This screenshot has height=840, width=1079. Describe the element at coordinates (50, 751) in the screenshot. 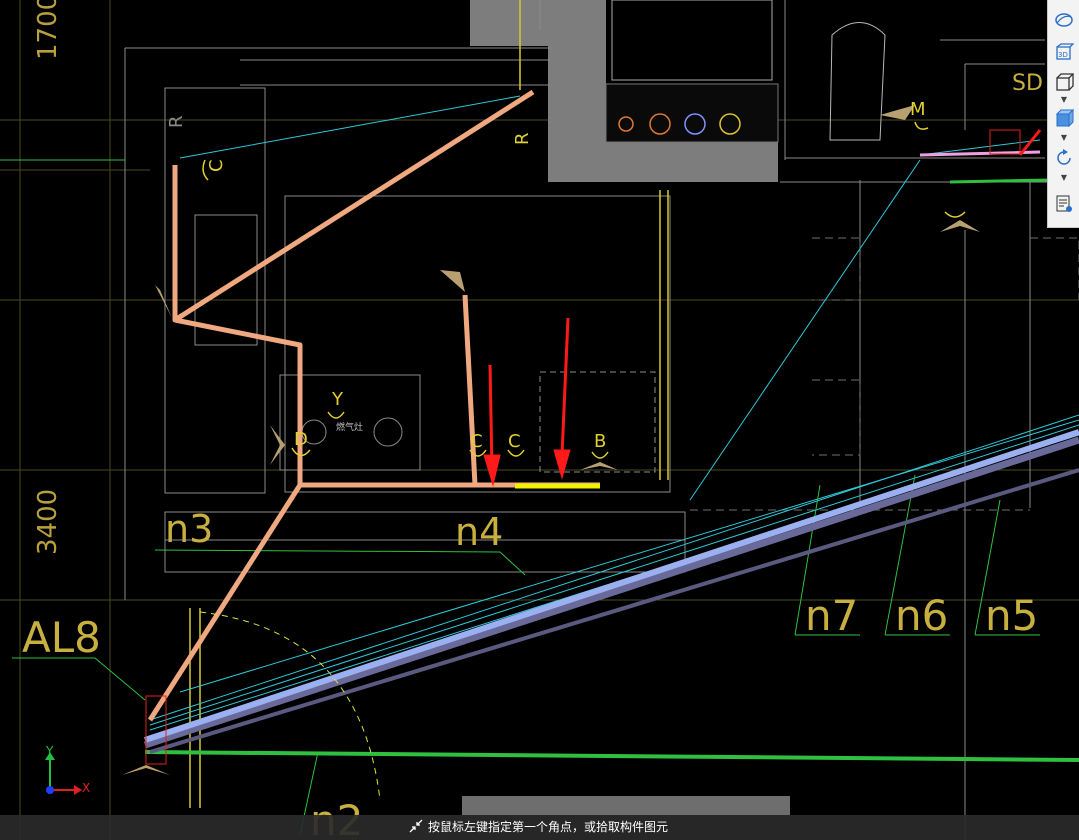

I see `ucs-y-label: Y` at that location.